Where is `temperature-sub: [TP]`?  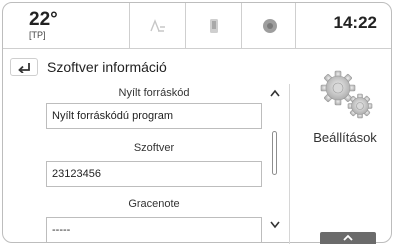
temperature-sub: [TP] is located at coordinates (37, 35).